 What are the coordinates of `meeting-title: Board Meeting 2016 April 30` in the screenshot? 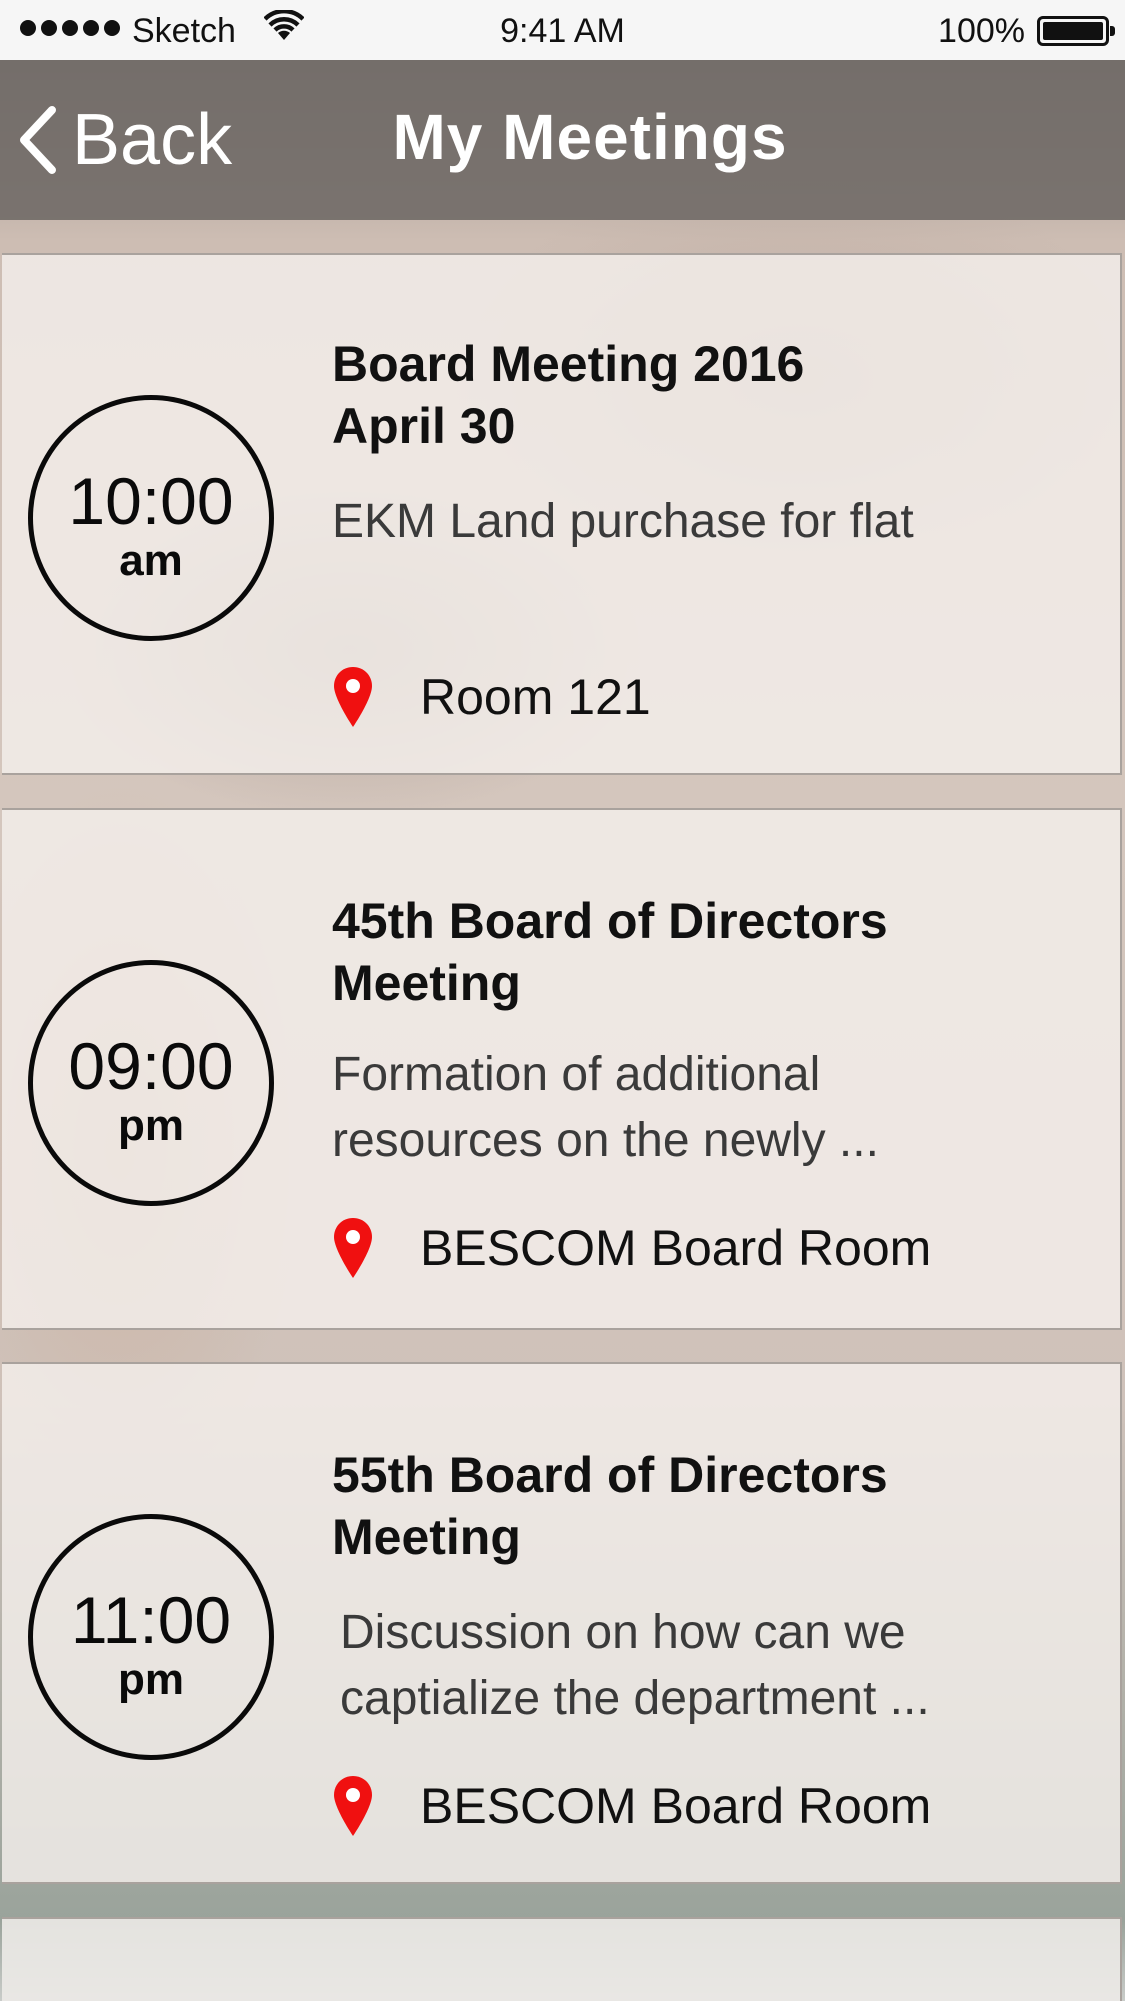 It's located at (568, 395).